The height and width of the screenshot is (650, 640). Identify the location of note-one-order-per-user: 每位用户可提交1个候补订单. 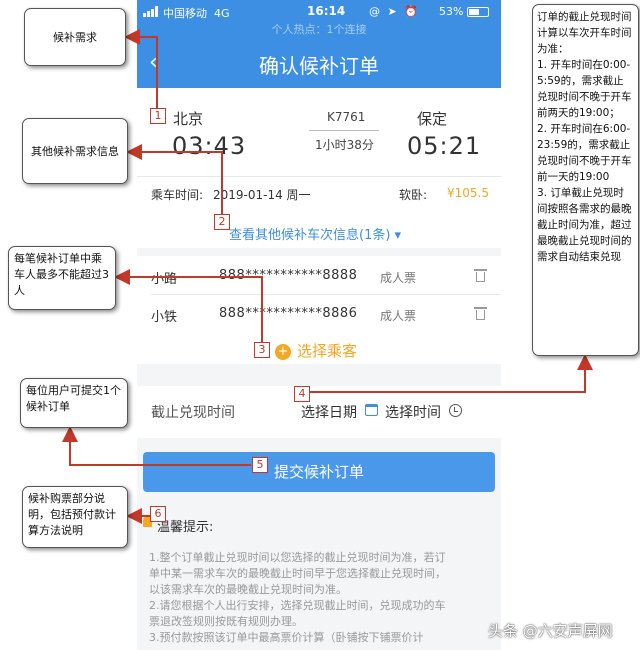
(74, 403).